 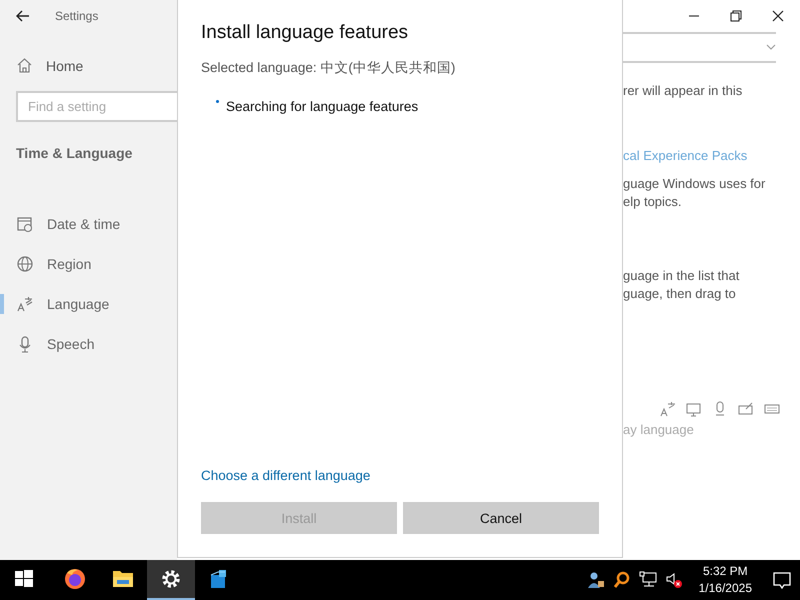 What do you see at coordinates (683, 91) in the screenshot?
I see `description-text: rer will appear in this` at bounding box center [683, 91].